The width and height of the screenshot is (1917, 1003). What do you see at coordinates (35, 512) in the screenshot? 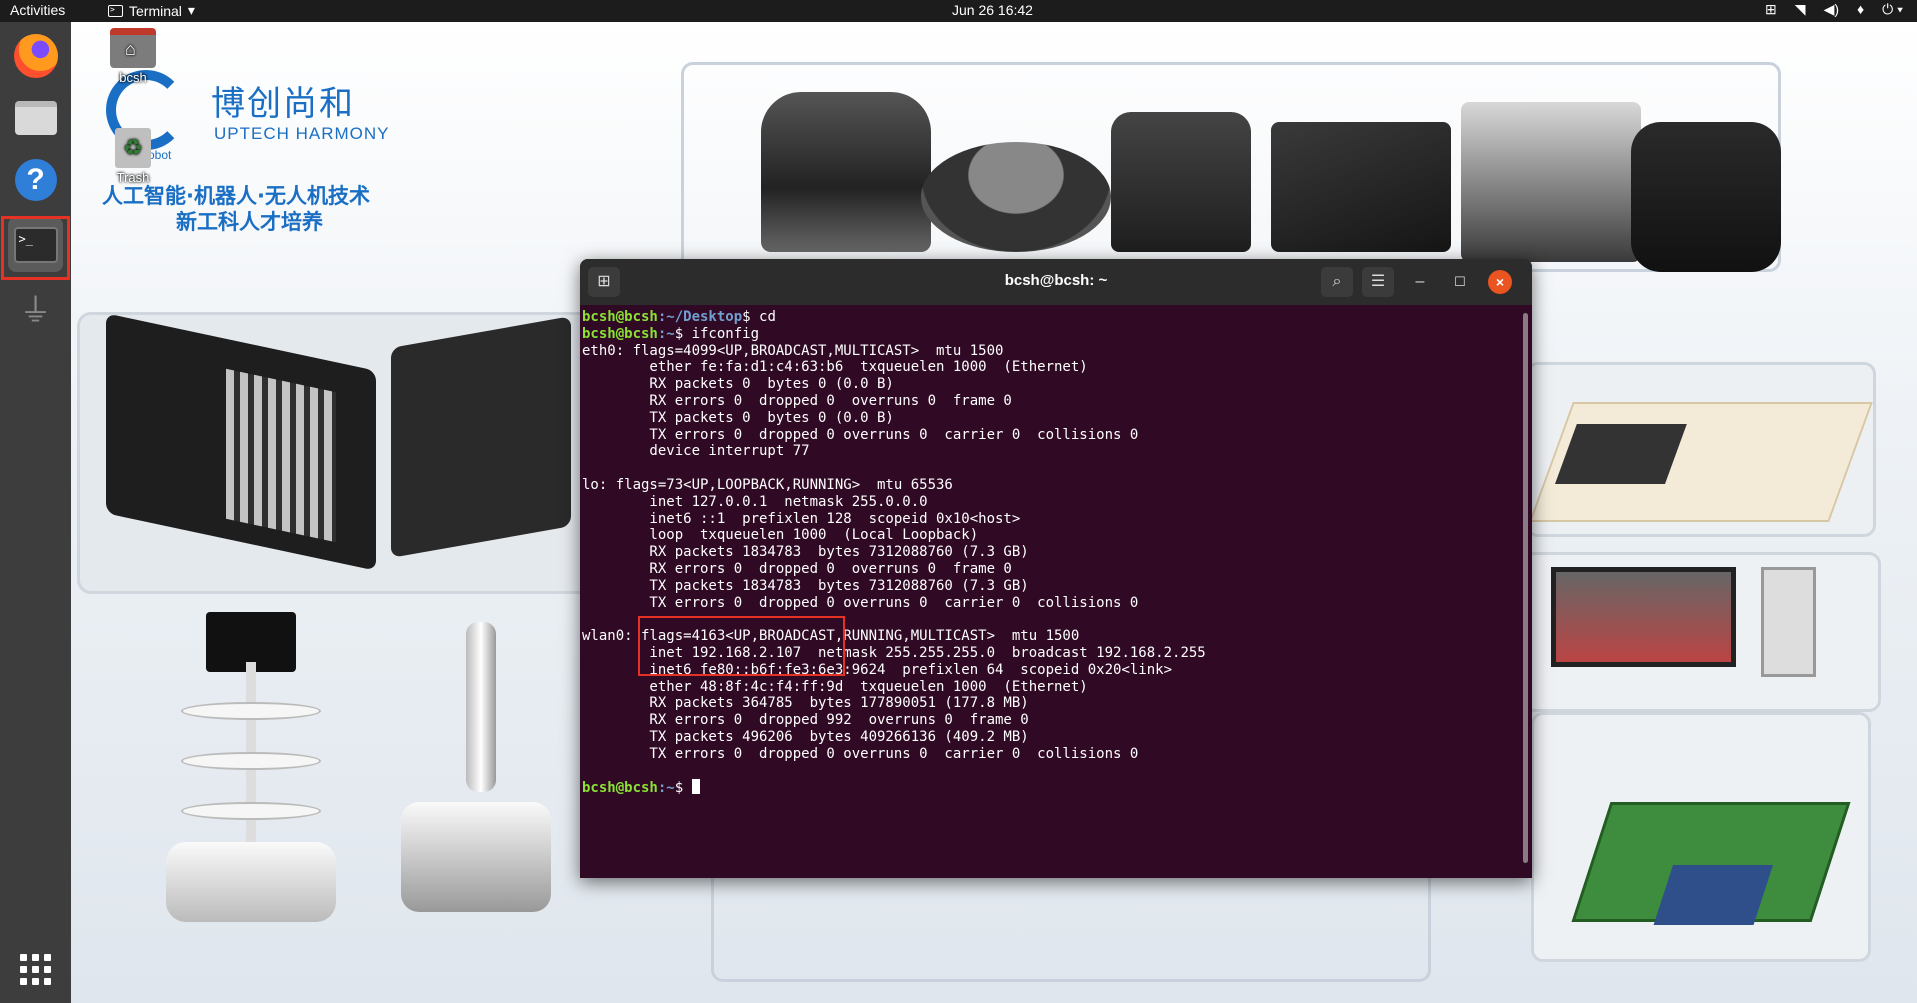
I see `dock: ? >_ ⏚` at bounding box center [35, 512].